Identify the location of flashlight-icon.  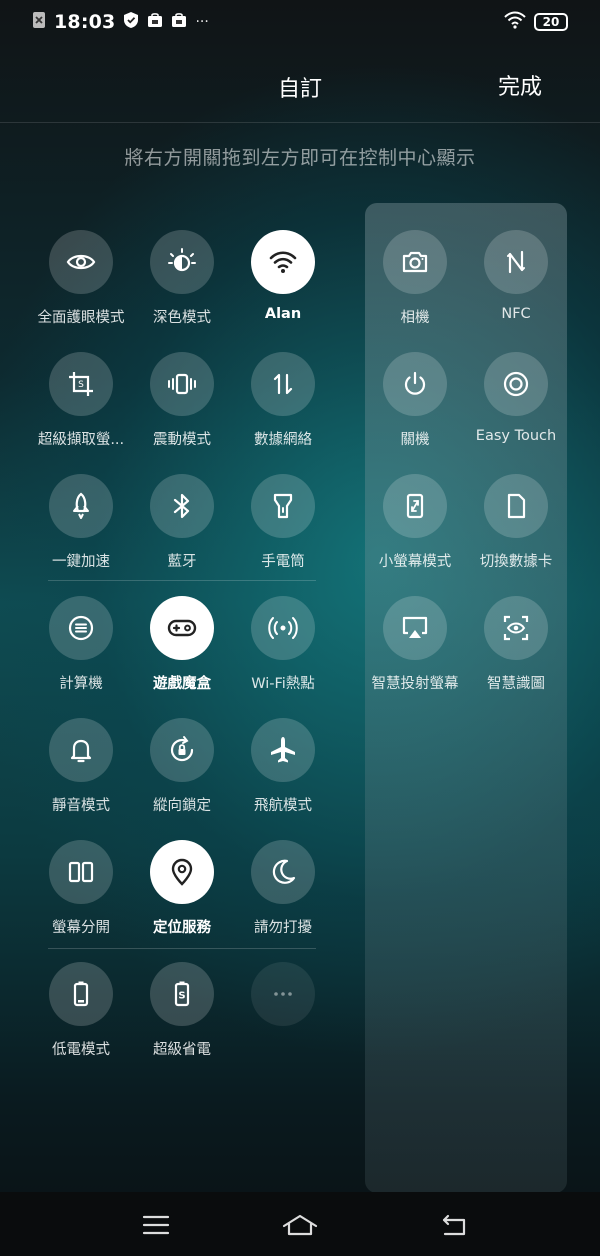
(283, 506).